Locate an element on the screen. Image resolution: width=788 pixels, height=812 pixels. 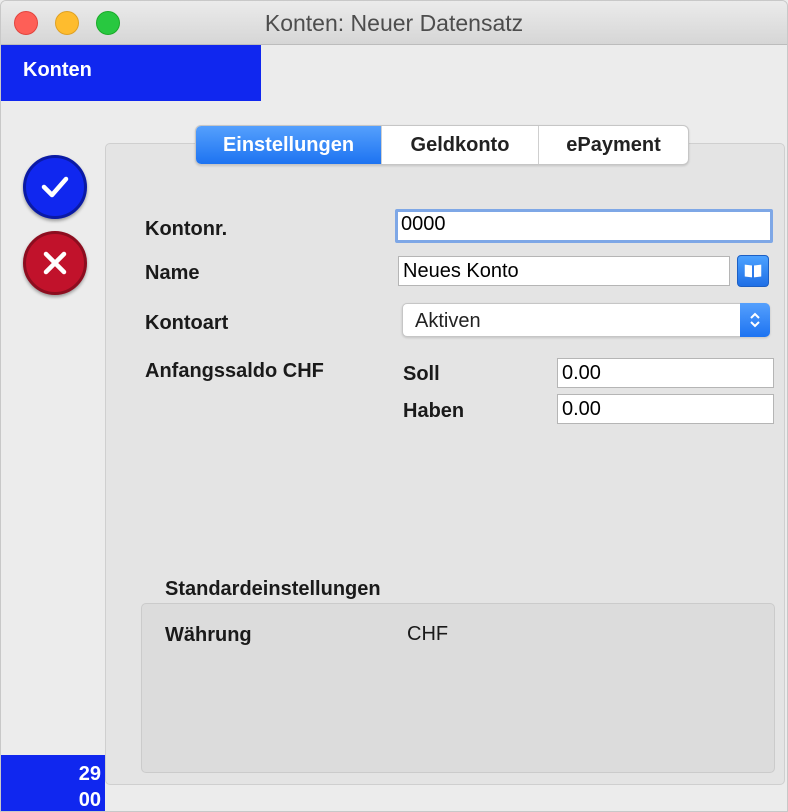
kontonr-label: Kontonr. is located at coordinates (186, 229).